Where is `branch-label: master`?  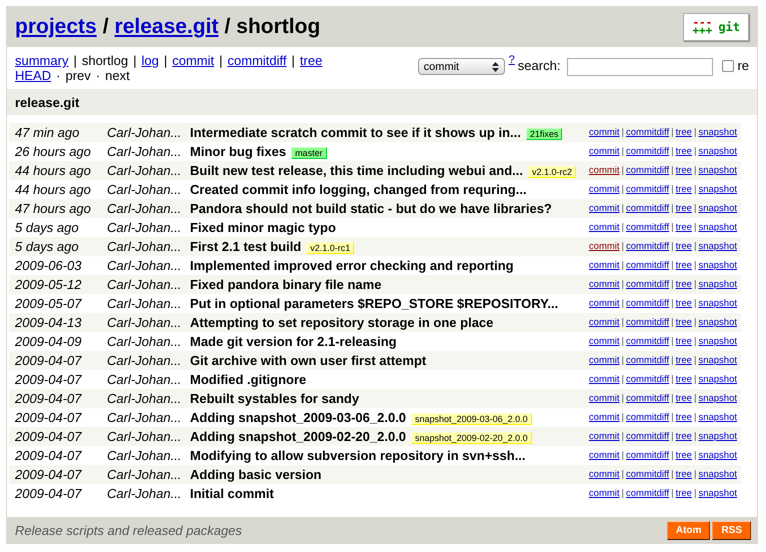 branch-label: master is located at coordinates (309, 153).